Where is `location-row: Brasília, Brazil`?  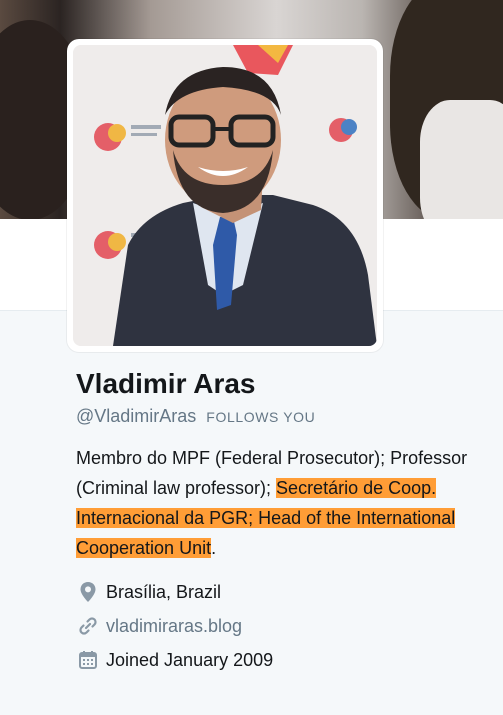
location-row: Brasília, Brazil is located at coordinates (286, 592).